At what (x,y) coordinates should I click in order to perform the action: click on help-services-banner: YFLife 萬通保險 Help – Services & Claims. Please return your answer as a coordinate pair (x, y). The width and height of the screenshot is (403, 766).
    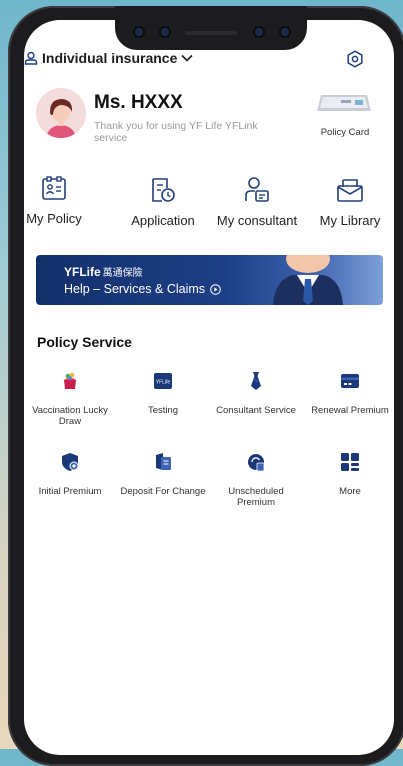
    Looking at the image, I should click on (209, 280).